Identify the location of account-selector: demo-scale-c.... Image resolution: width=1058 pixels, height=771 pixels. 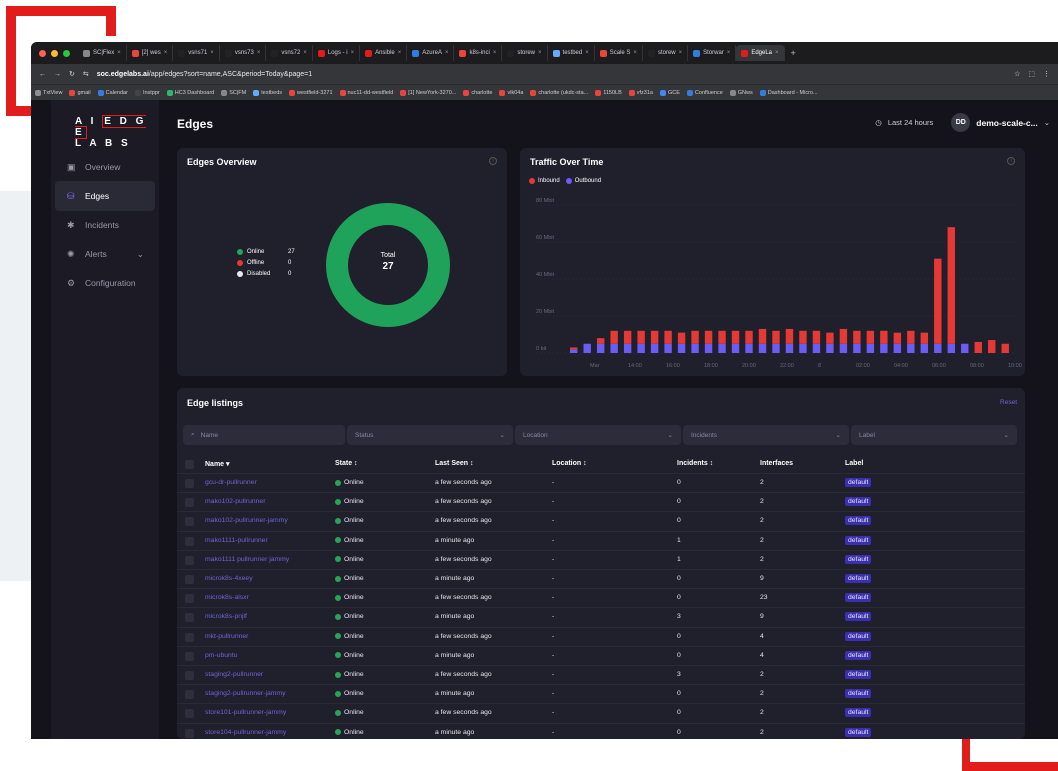
(1006, 123).